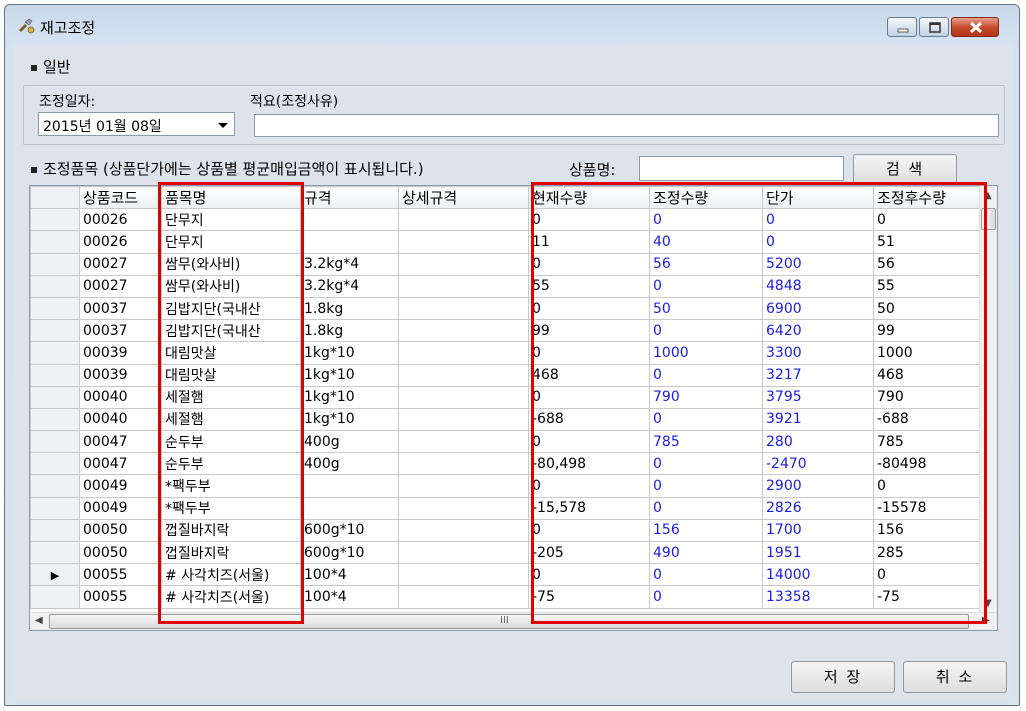 This screenshot has width=1026, height=711. Describe the element at coordinates (506, 264) in the screenshot. I see `table-row: 00027 쌈무(와사비) 3.2kg*4 0 56 5200 56` at that location.